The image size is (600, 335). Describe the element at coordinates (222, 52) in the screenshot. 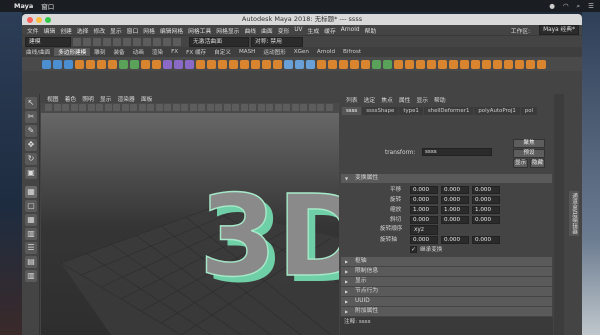

I see `shelf-tab: 自定义` at that location.